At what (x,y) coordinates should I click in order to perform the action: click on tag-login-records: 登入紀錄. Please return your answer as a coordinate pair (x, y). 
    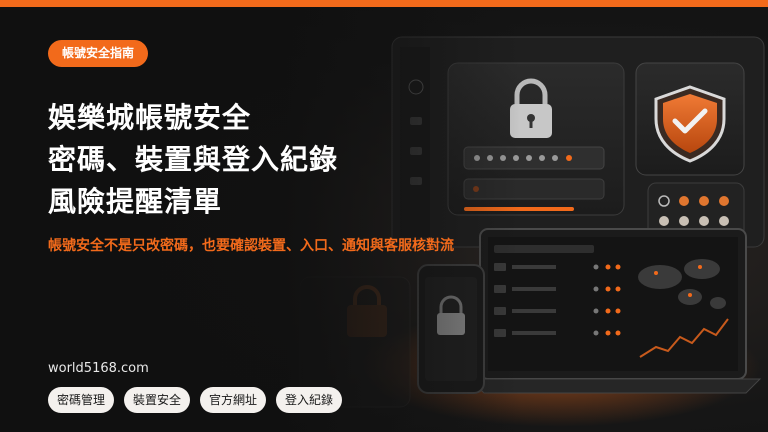
    Looking at the image, I should click on (309, 400).